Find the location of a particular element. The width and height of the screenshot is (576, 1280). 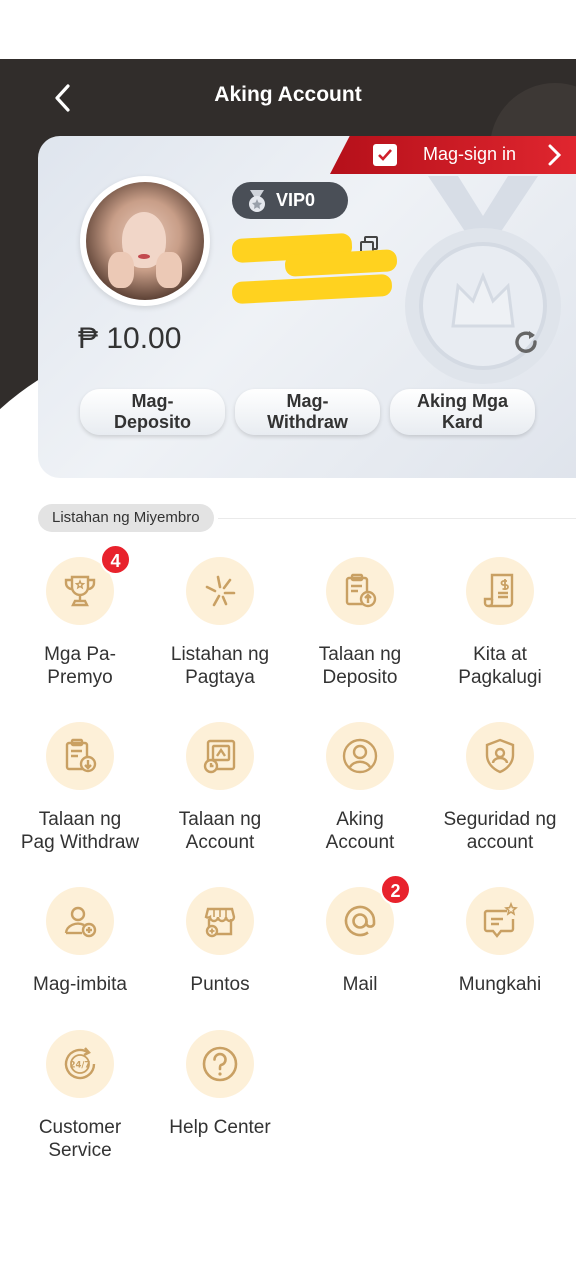

user-id-redacted is located at coordinates (312, 289).